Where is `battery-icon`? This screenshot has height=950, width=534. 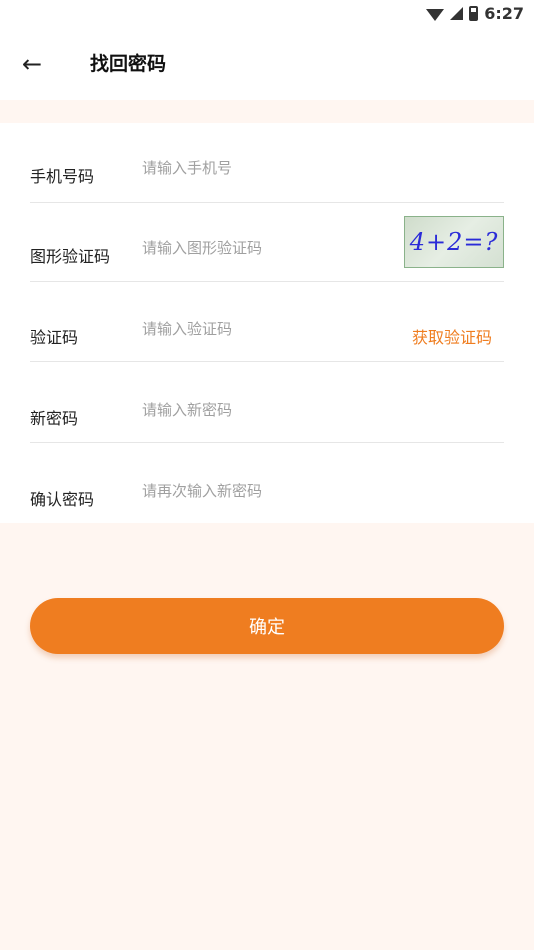
battery-icon is located at coordinates (474, 13).